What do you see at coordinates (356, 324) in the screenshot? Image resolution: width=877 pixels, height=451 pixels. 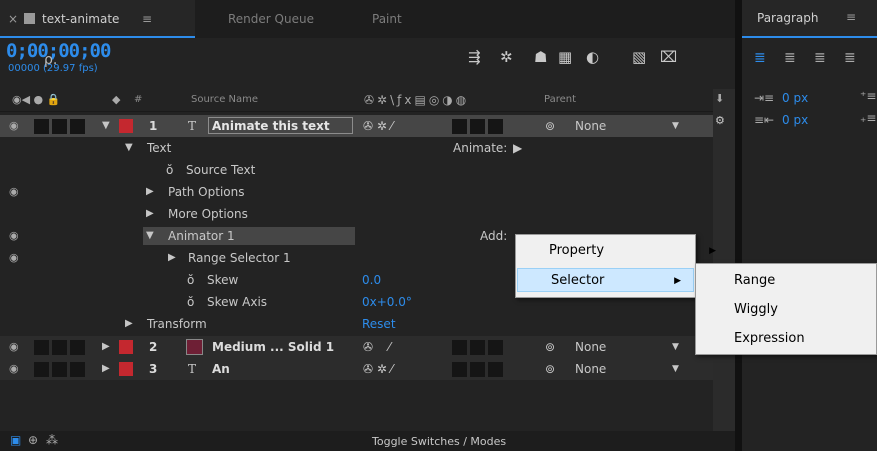 I see `property-transform: ▶ Transform Reset` at bounding box center [356, 324].